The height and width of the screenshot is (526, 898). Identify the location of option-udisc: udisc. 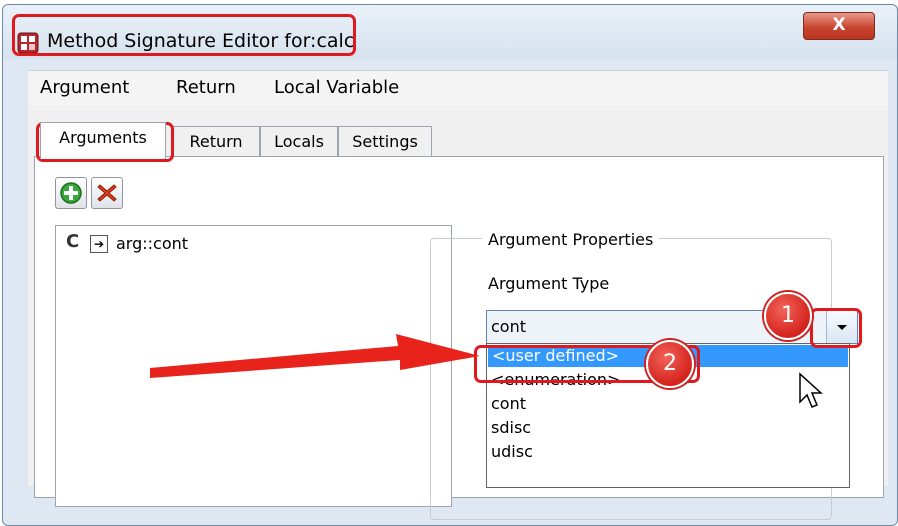
(512, 451).